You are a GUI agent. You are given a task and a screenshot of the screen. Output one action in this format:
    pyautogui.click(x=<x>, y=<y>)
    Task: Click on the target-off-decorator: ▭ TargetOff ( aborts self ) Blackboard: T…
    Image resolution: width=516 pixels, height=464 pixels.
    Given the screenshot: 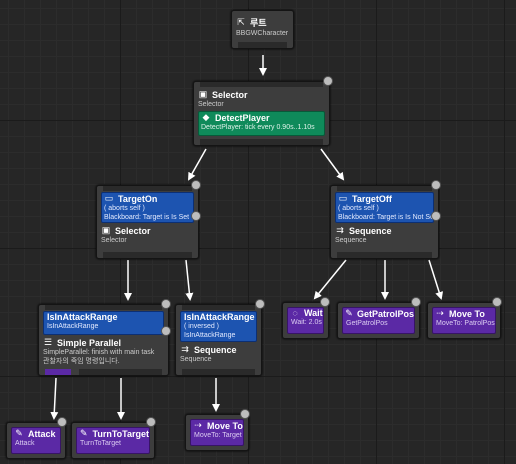 What is the action you would take?
    pyautogui.click(x=384, y=207)
    